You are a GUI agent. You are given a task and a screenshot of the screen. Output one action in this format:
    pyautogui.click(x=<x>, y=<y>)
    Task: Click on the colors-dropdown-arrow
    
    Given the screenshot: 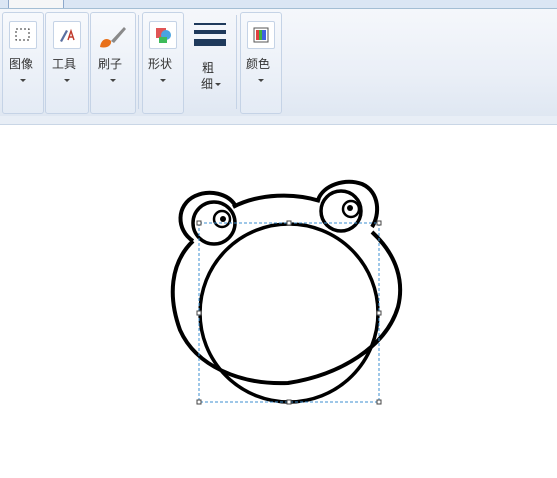 What is the action you would take?
    pyautogui.click(x=261, y=80)
    